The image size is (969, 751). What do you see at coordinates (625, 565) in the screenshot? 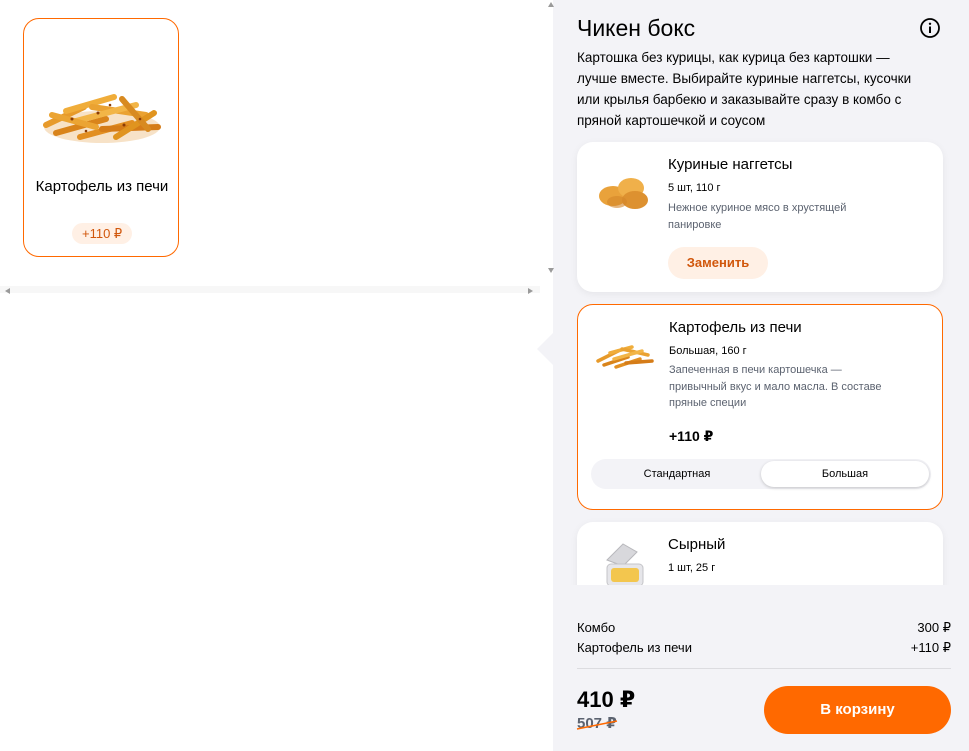
I see `cheese-sauce-image` at bounding box center [625, 565].